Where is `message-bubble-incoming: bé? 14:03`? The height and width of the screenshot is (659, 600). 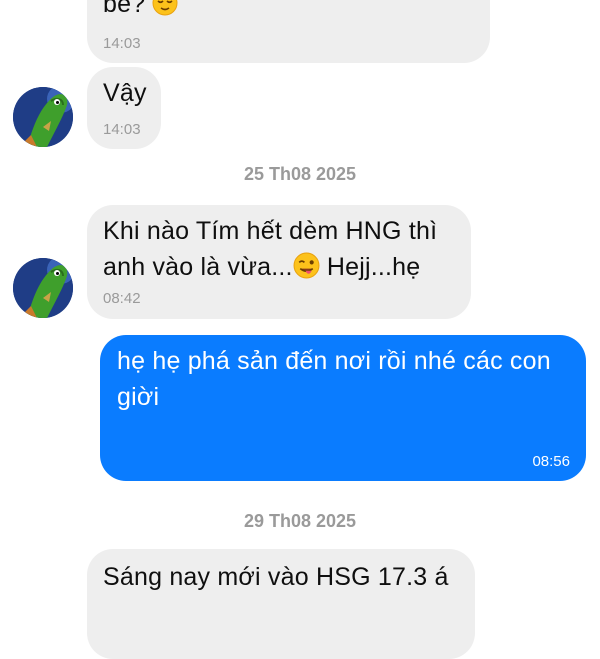 message-bubble-incoming: bé? 14:03 is located at coordinates (288, 31).